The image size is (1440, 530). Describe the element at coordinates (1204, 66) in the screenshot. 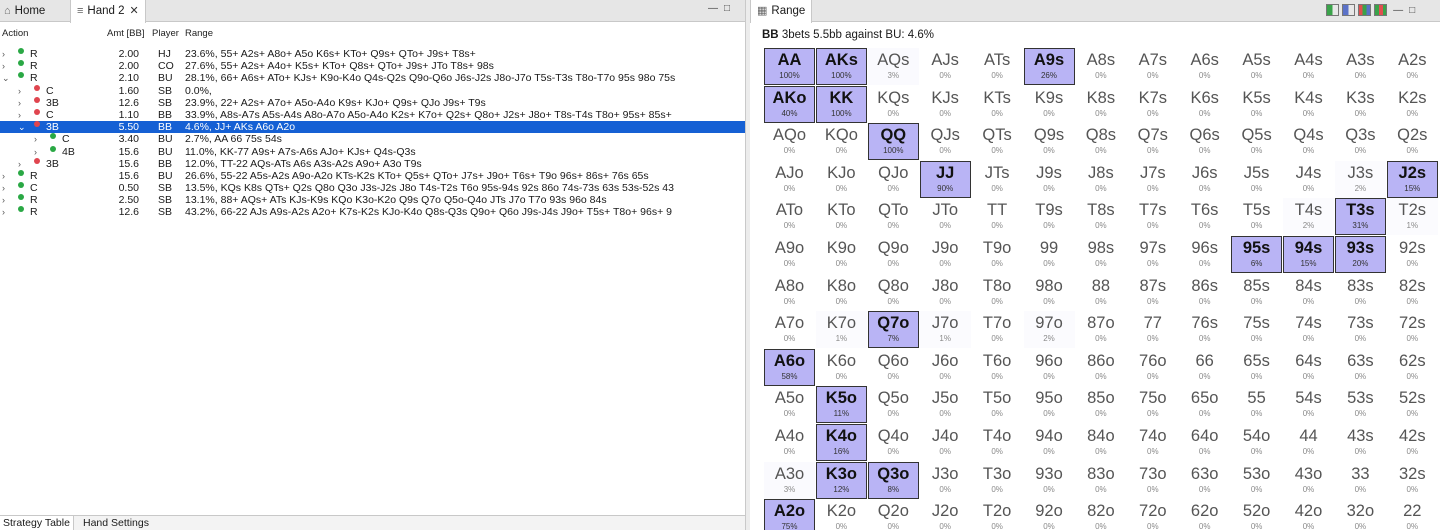

I see `range-cell: A6s 0%` at that location.